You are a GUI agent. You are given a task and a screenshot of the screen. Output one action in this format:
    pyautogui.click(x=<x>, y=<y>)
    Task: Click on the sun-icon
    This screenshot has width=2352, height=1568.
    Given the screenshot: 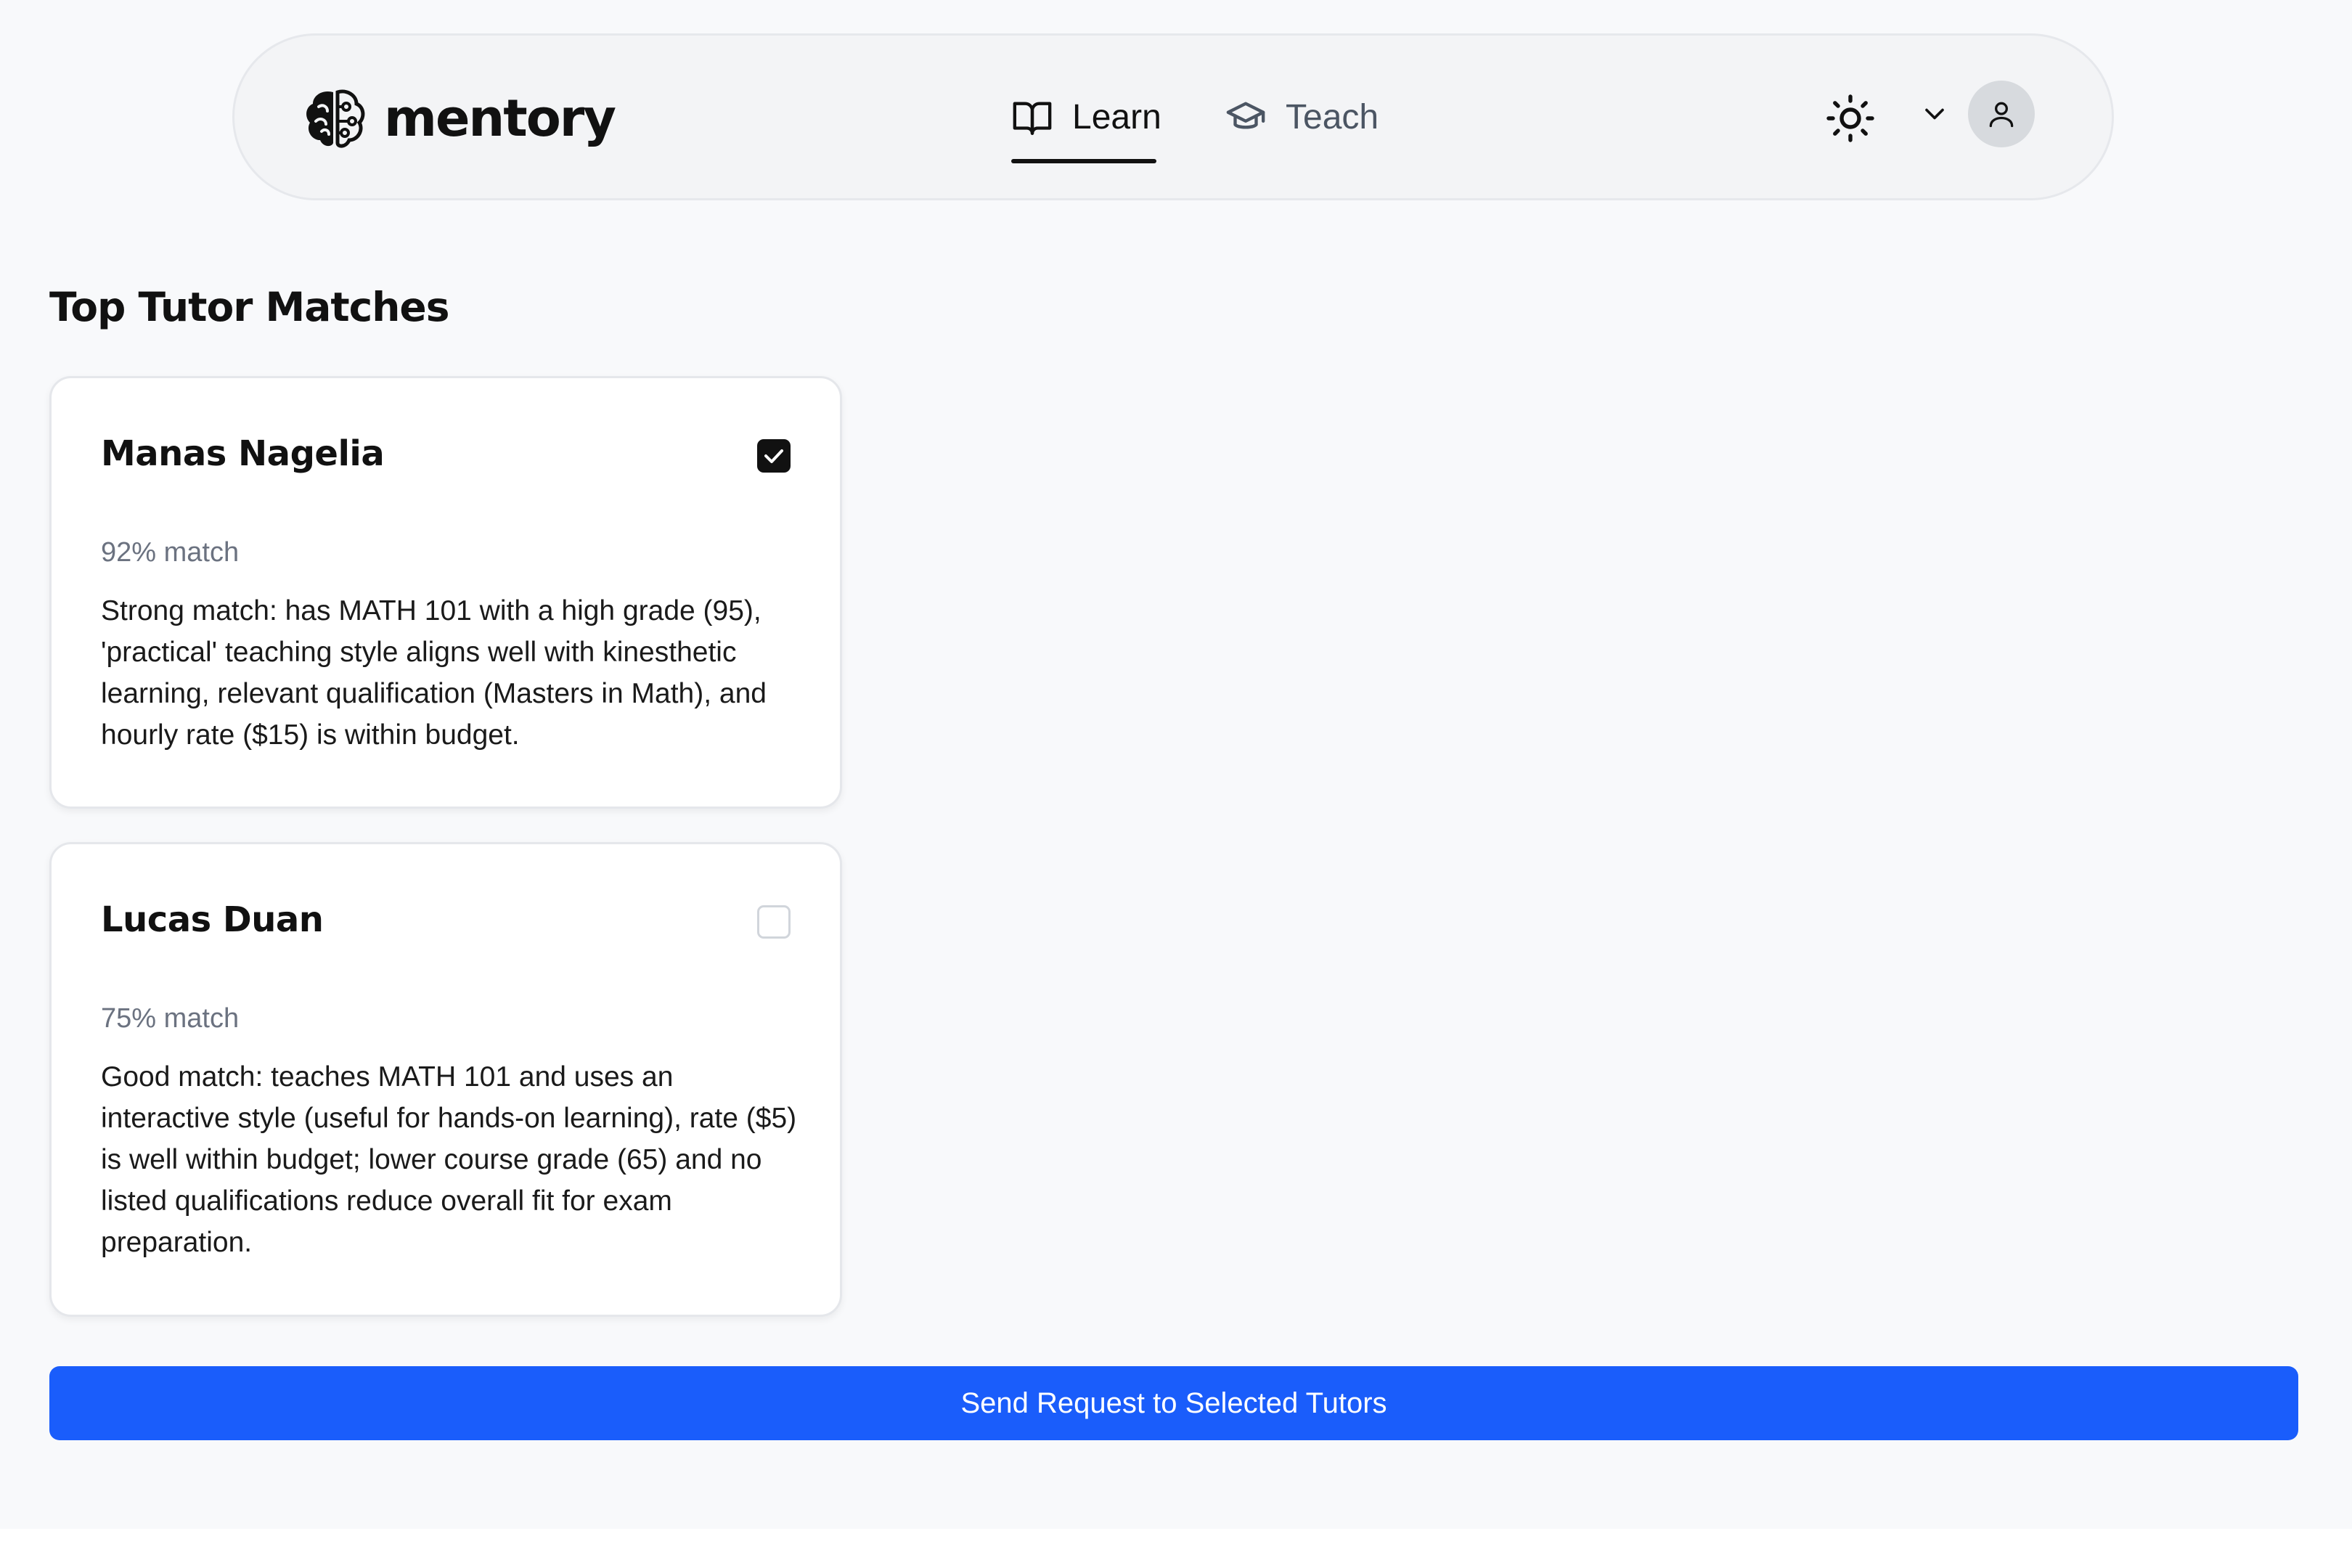 What is the action you would take?
    pyautogui.click(x=1850, y=118)
    